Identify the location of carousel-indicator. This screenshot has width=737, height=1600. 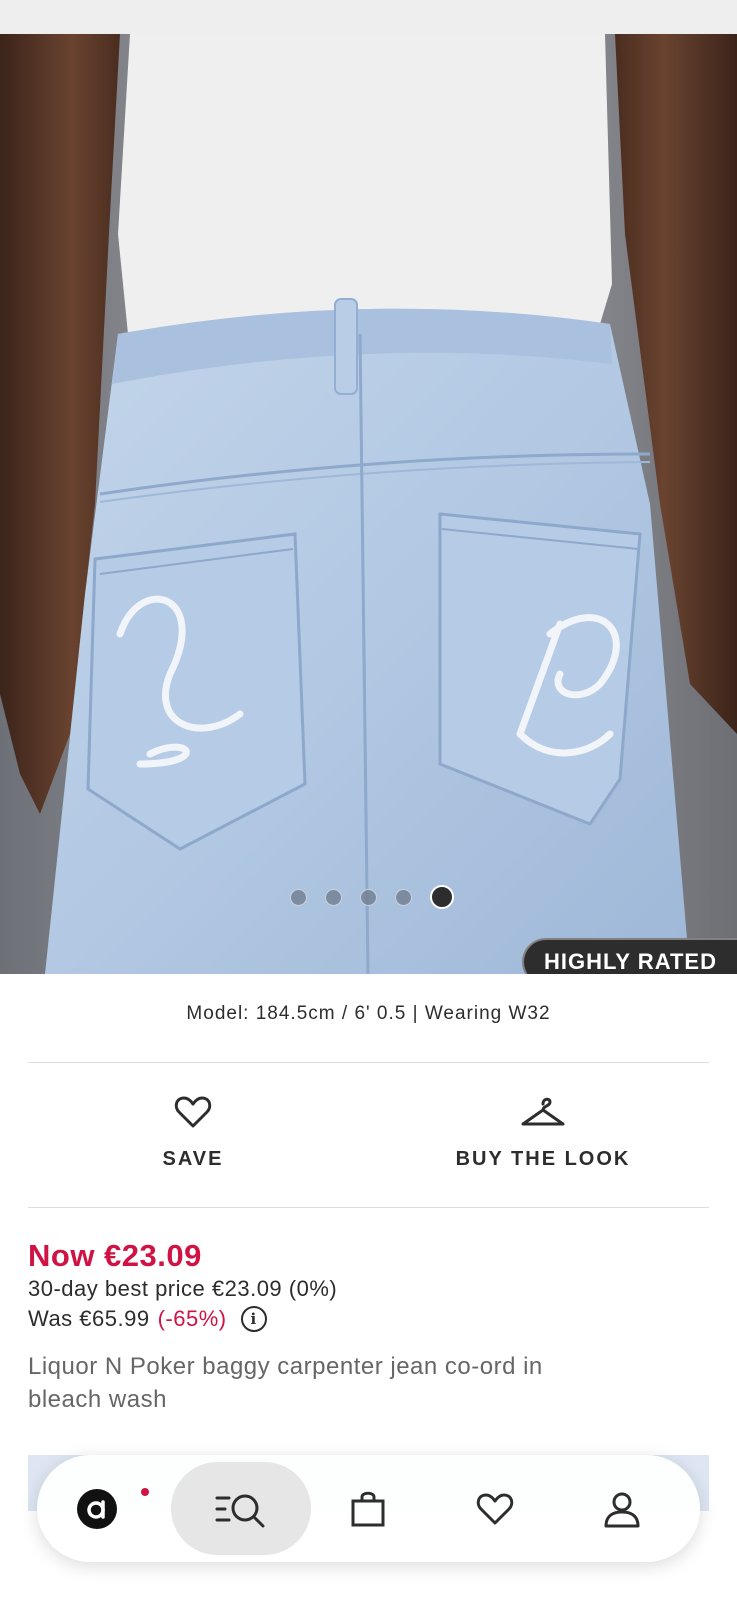
(372, 897).